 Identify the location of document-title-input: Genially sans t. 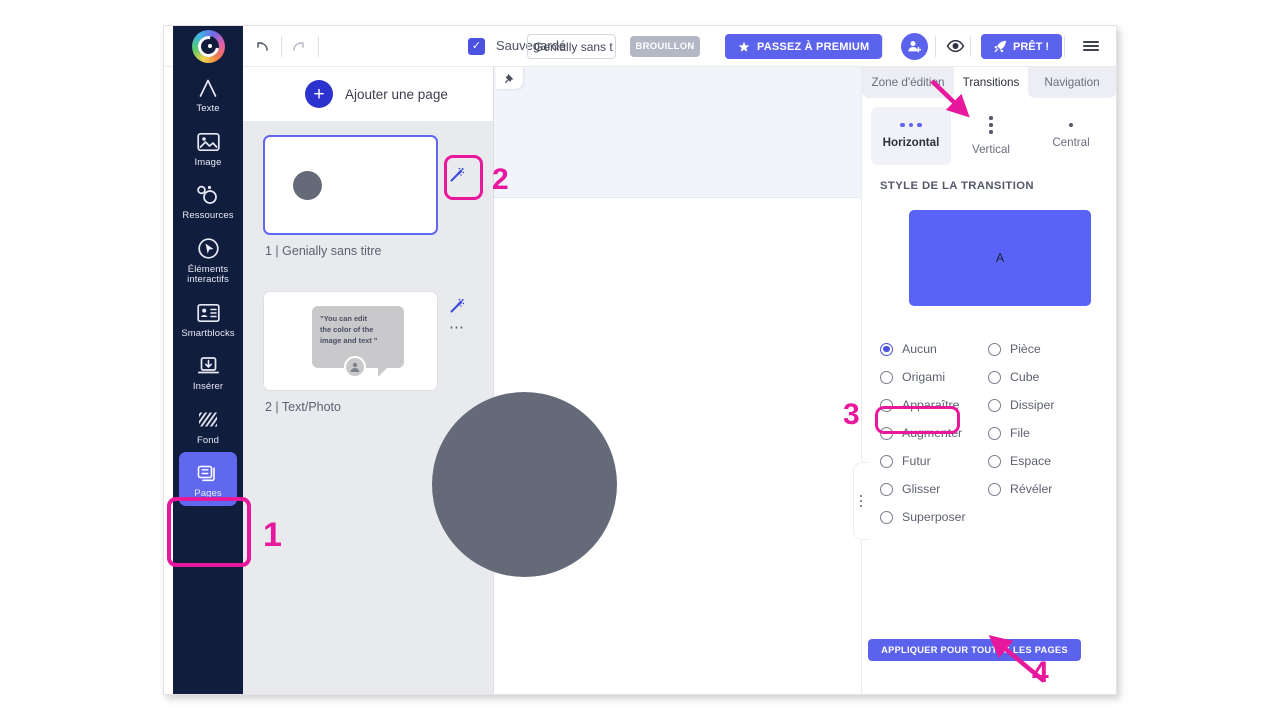
(571, 46).